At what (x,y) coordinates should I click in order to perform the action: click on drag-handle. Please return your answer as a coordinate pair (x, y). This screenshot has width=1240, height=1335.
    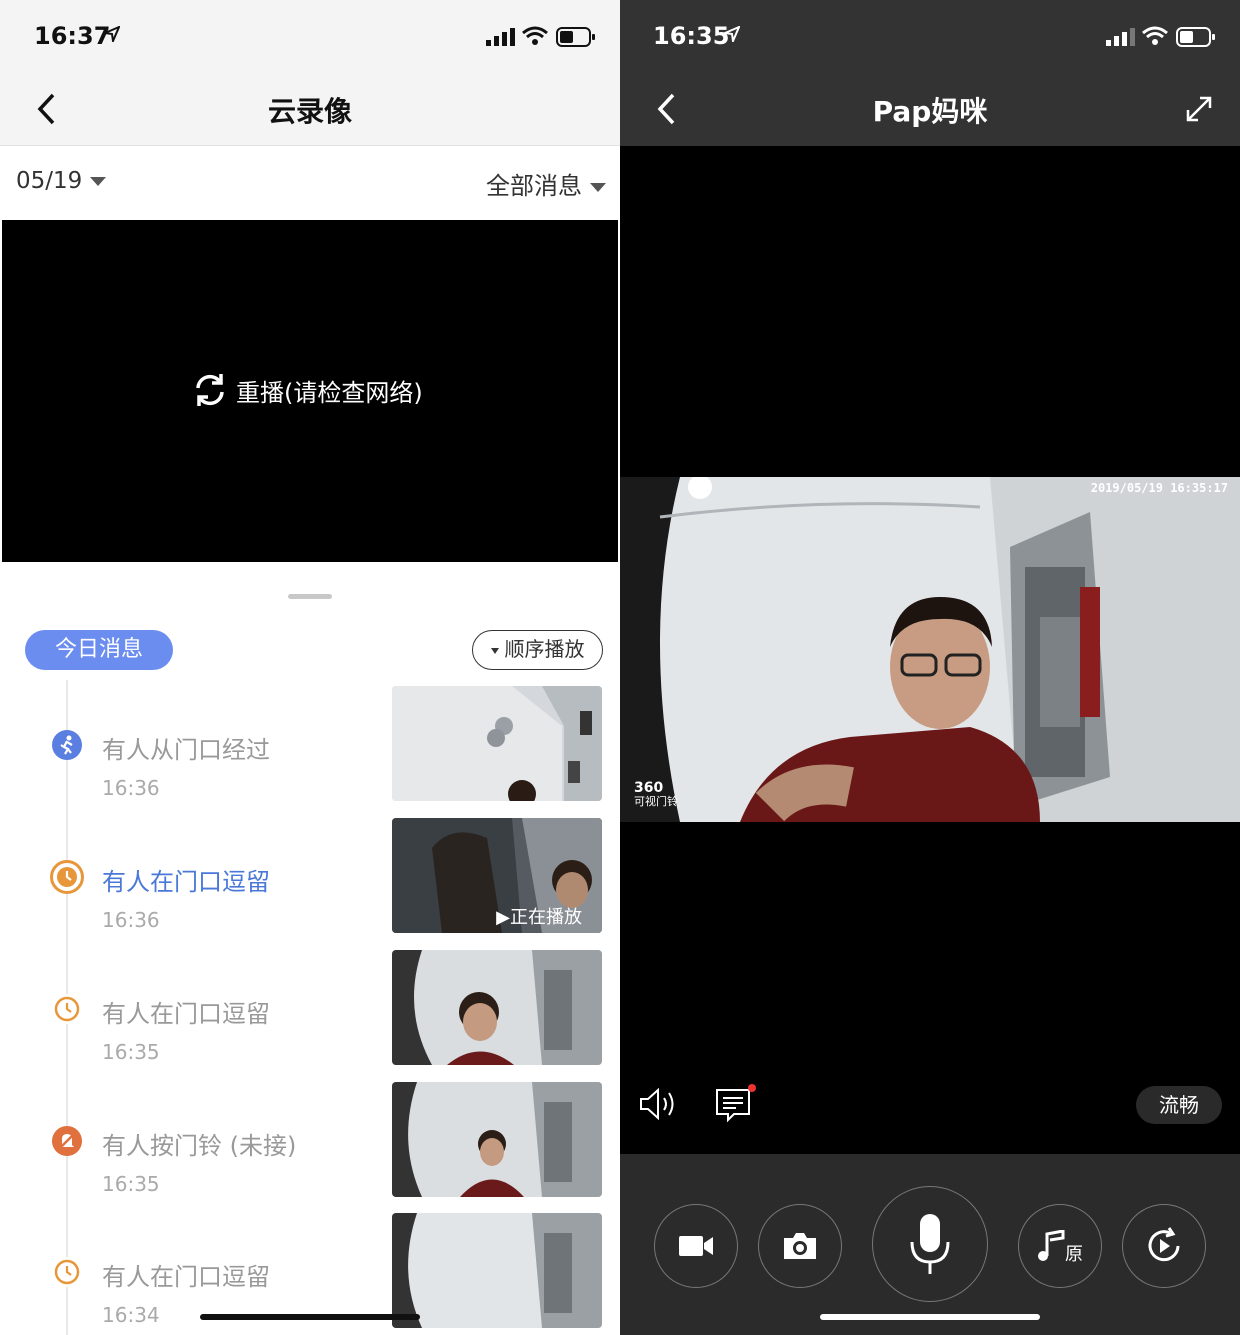
    Looking at the image, I should click on (310, 596).